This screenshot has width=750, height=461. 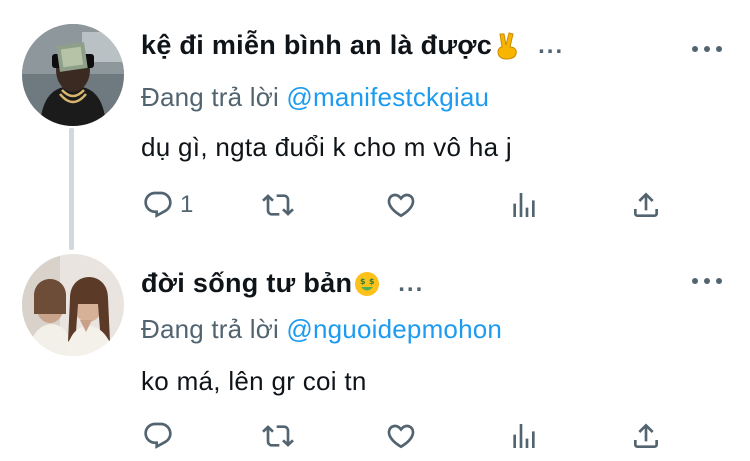 I want to click on replying-to: Đang trả lời @nguoidepmohon, so click(x=321, y=329).